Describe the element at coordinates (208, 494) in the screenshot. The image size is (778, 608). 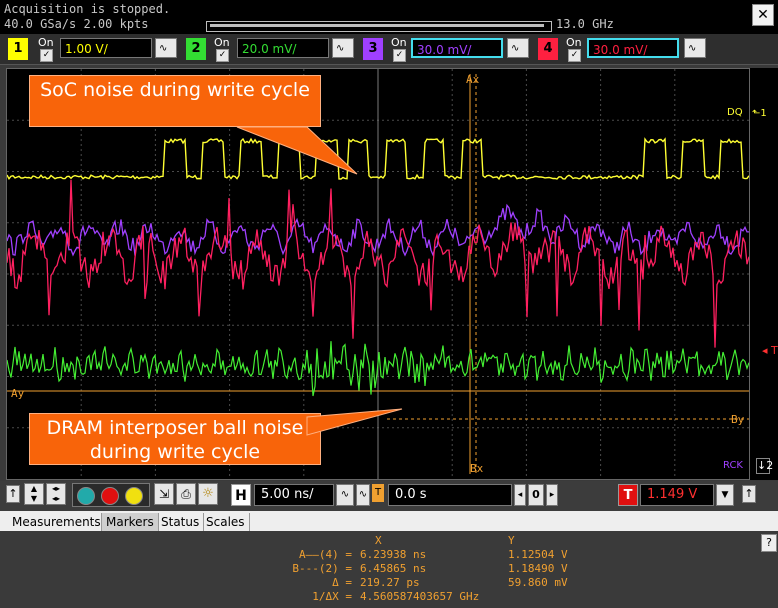
I see `brightness-icon: ☼` at that location.